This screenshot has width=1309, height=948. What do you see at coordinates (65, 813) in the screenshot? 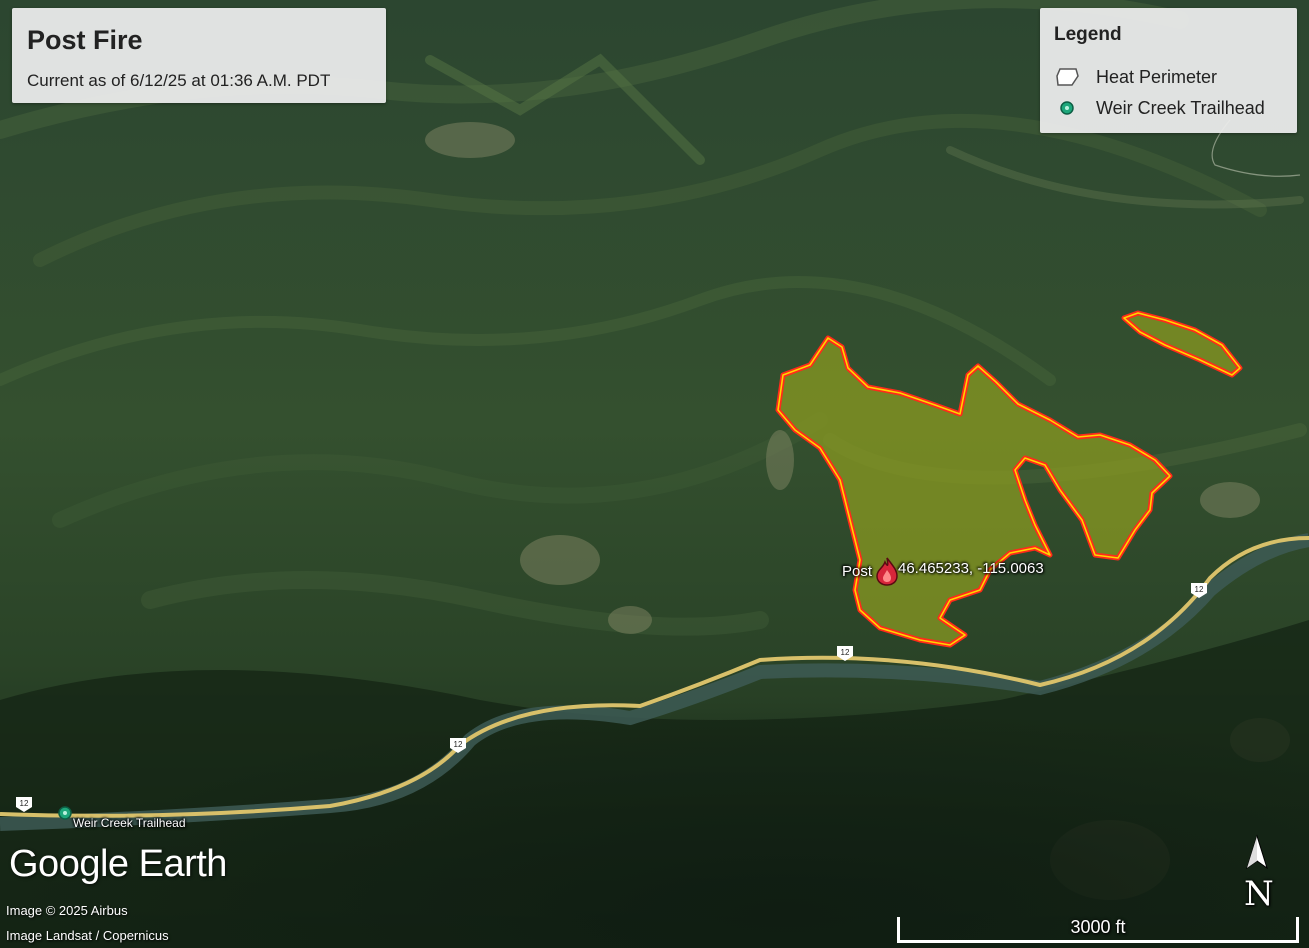
I see `trailhead-pin-icon` at bounding box center [65, 813].